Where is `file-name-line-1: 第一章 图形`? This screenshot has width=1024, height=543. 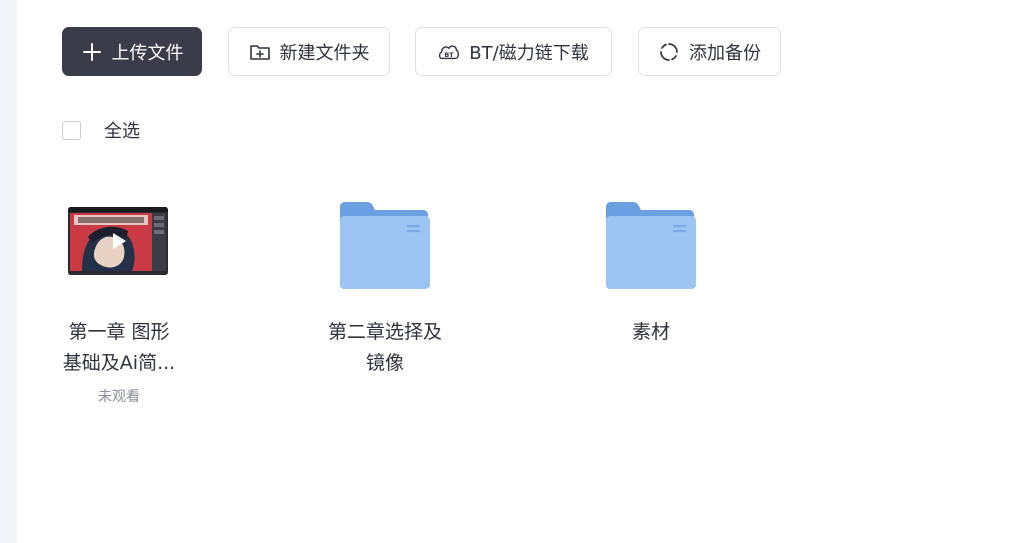 file-name-line-1: 第一章 图形 is located at coordinates (119, 332).